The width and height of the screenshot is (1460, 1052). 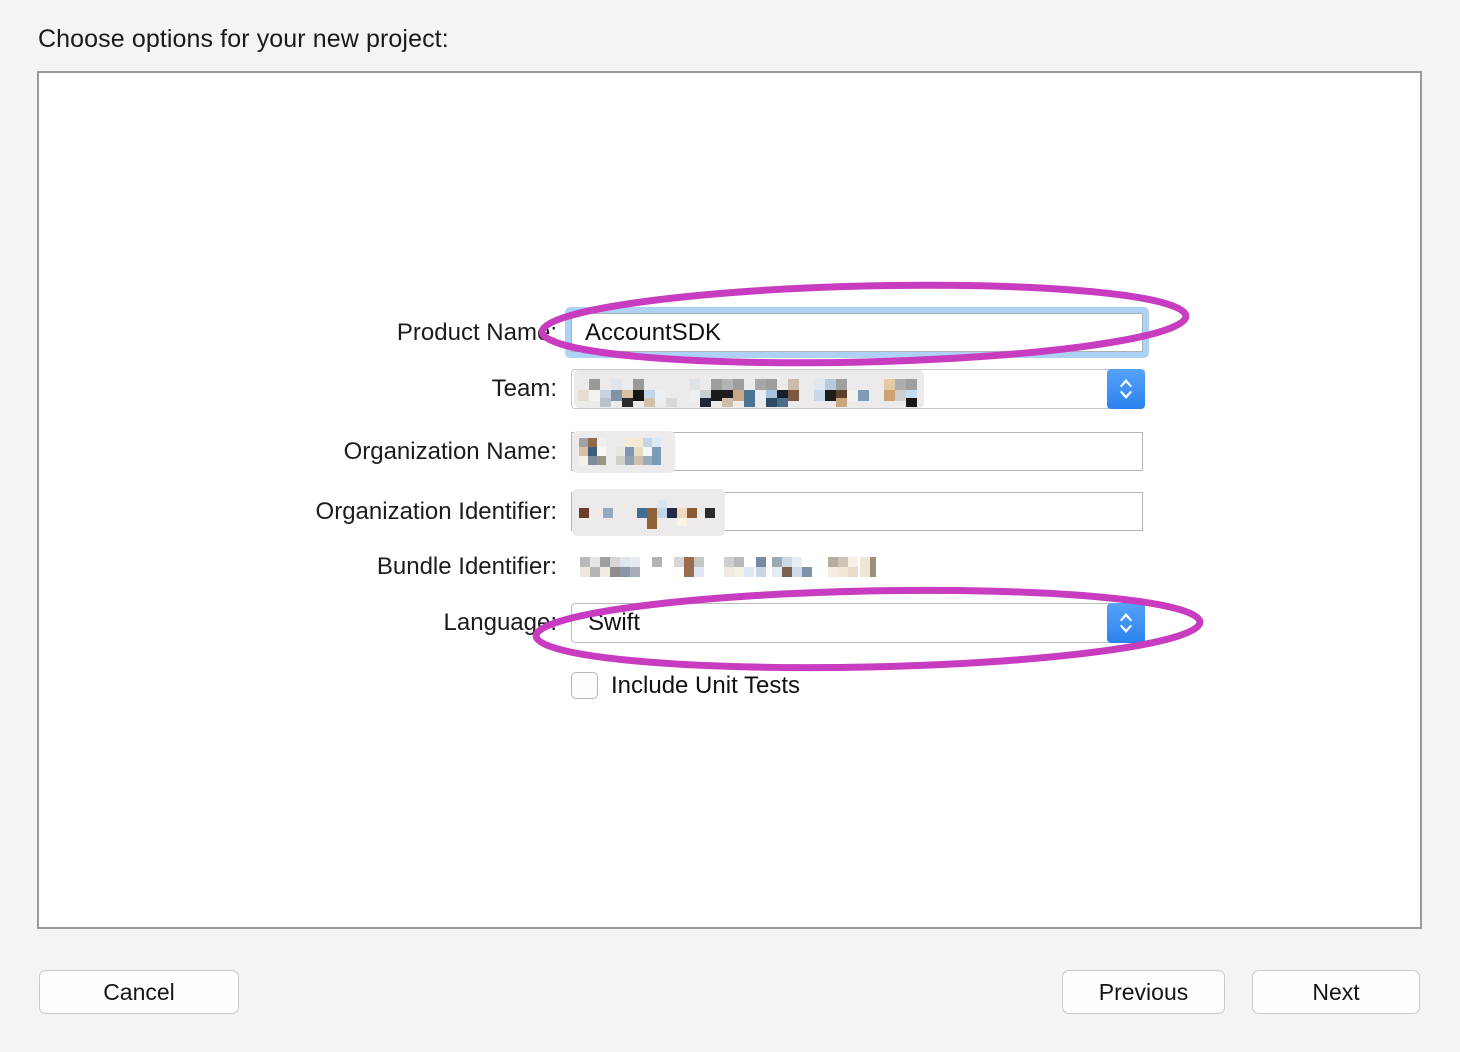 What do you see at coordinates (857, 451) in the screenshot?
I see `organization-name-input` at bounding box center [857, 451].